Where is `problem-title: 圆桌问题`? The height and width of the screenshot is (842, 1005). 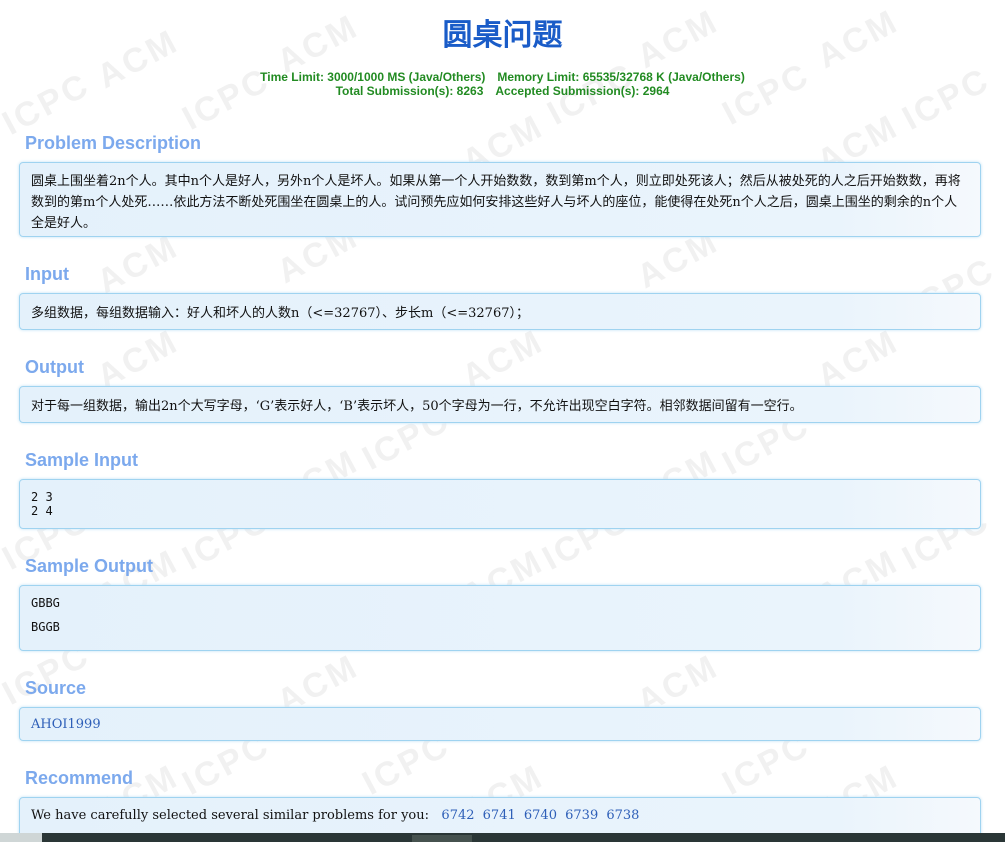
problem-title: 圆桌问题 is located at coordinates (502, 35).